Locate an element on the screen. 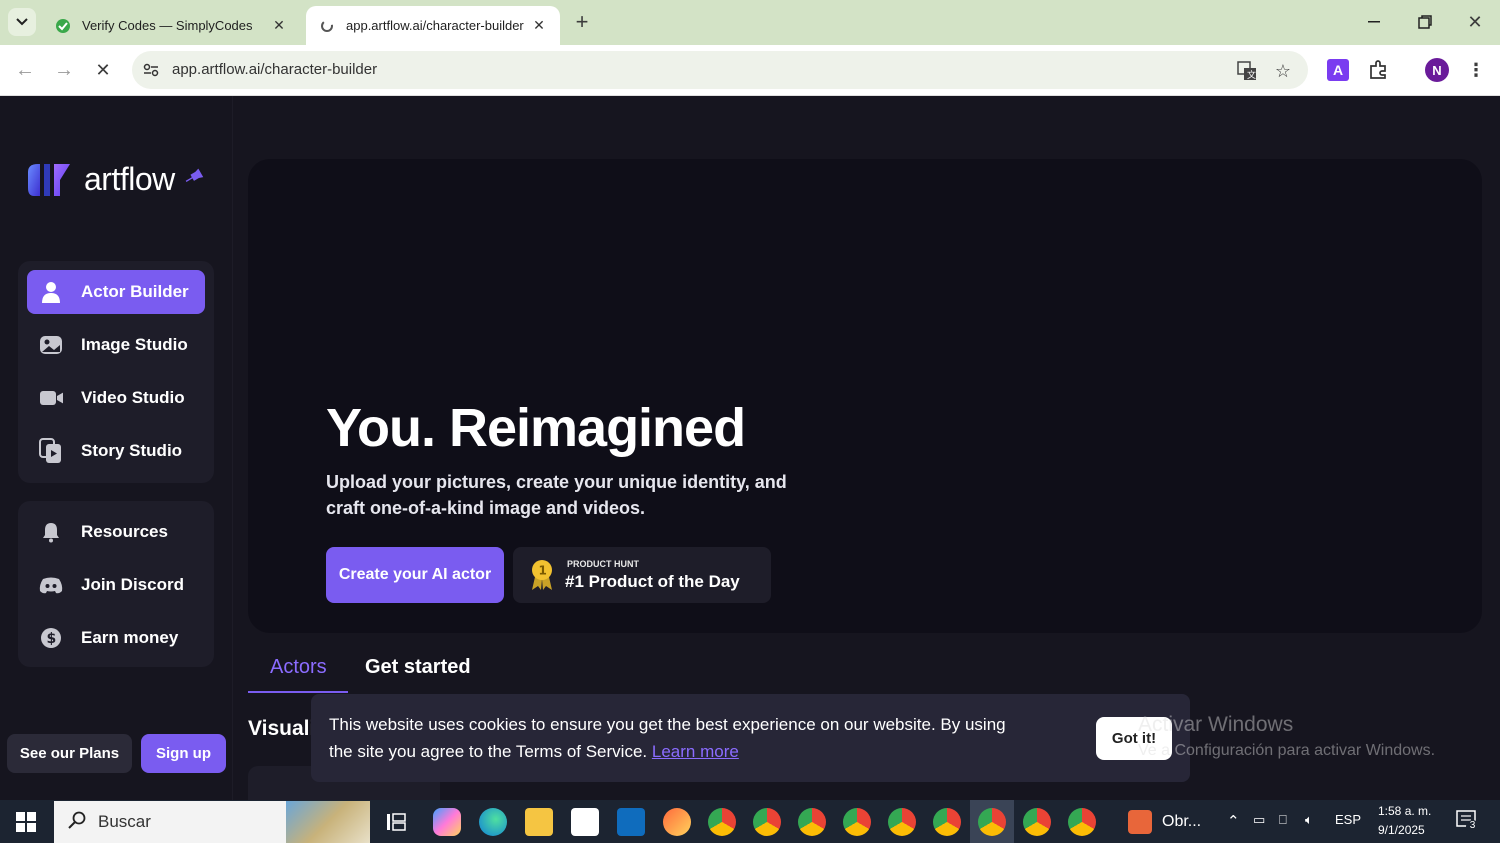  chrome-profile-b-icon is located at coordinates (857, 822).